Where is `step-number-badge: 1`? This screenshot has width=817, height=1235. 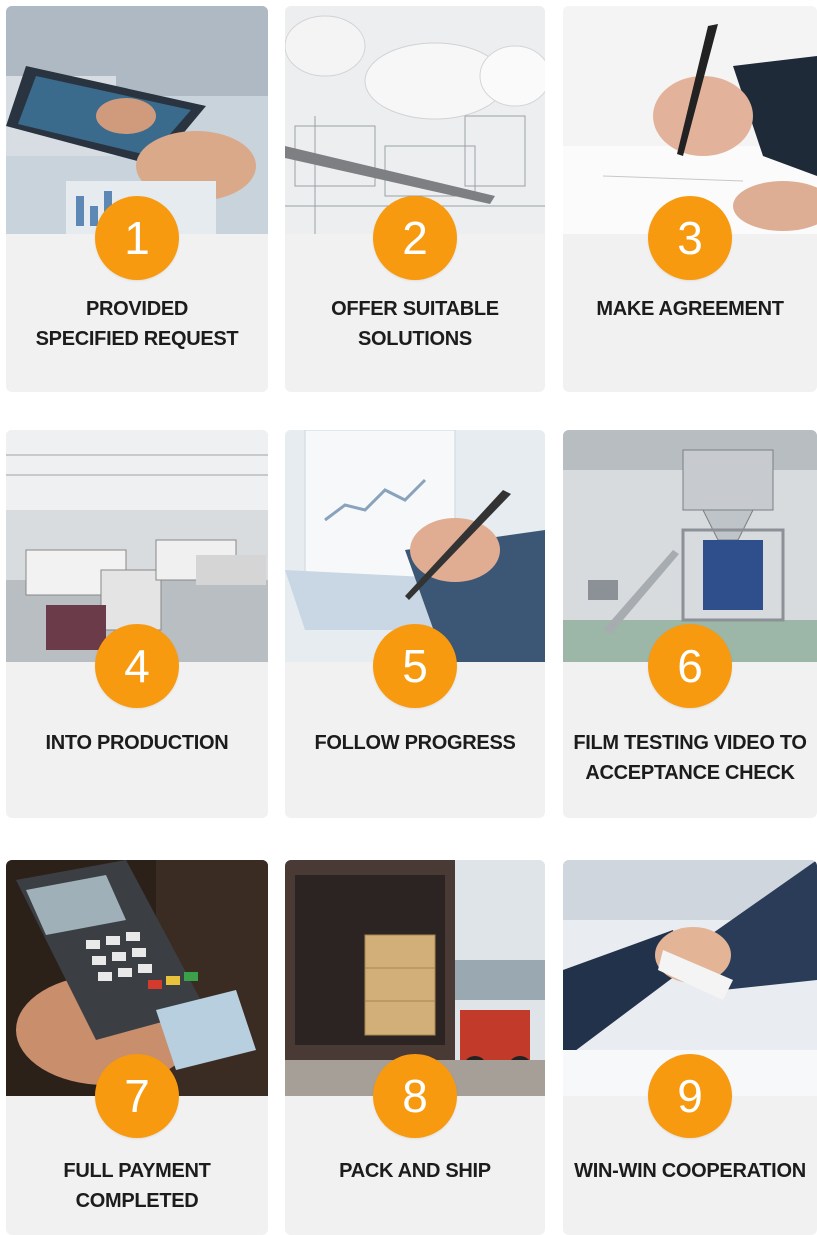 step-number-badge: 1 is located at coordinates (137, 238).